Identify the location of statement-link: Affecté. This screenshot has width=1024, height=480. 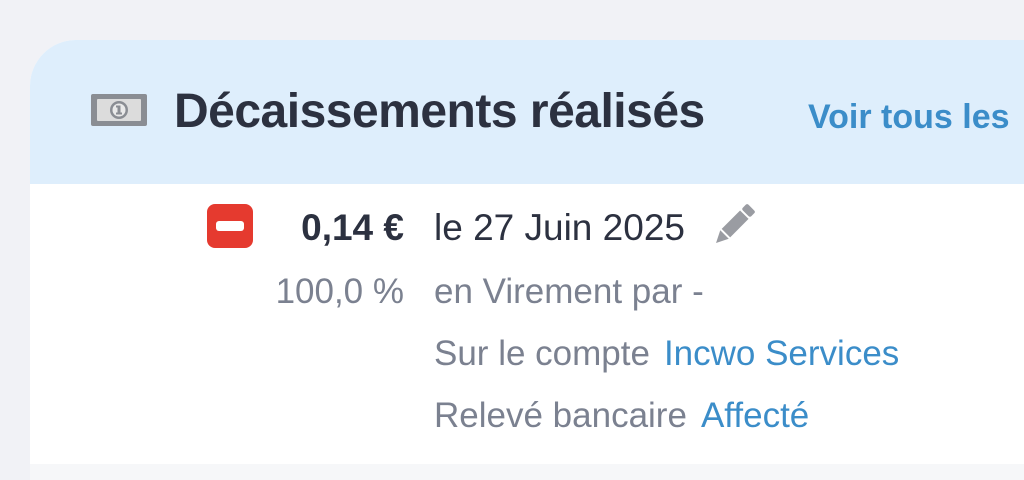
(755, 415).